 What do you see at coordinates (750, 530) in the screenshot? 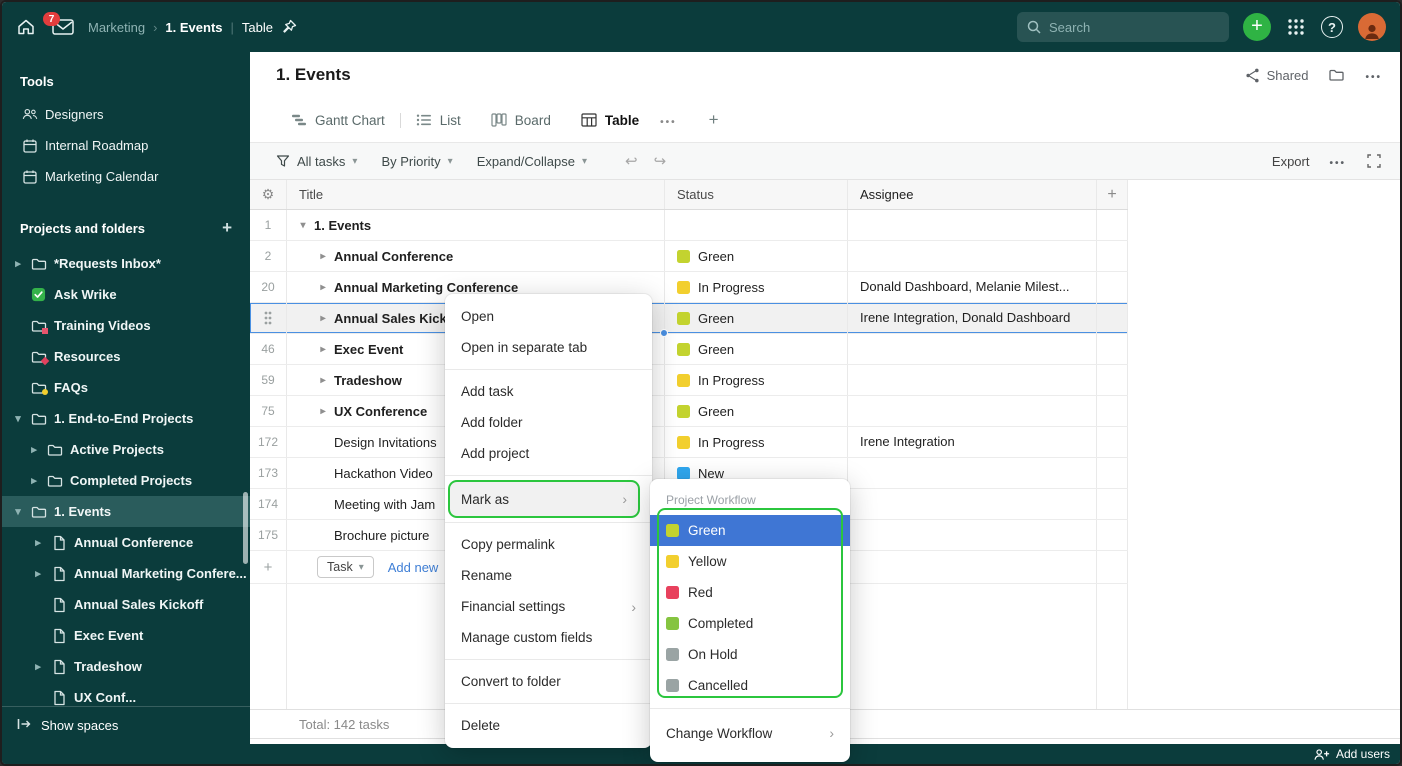
I see `submenu-item-green: Green` at bounding box center [750, 530].